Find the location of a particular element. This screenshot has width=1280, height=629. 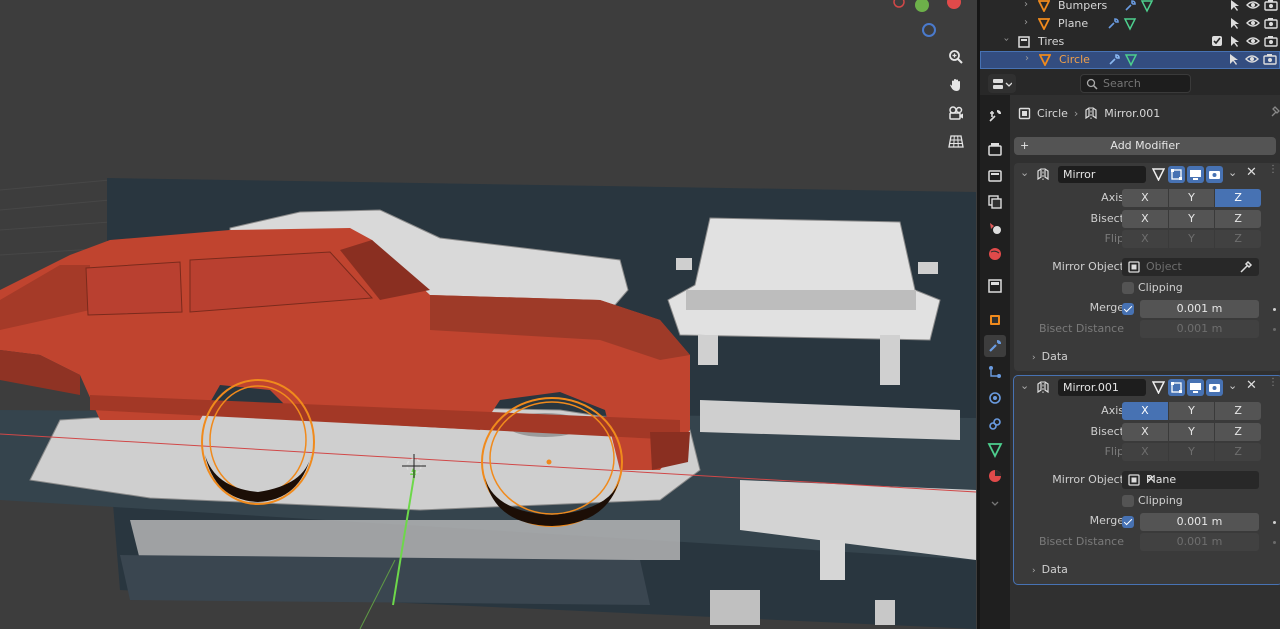

tab-material is located at coordinates (995, 476).